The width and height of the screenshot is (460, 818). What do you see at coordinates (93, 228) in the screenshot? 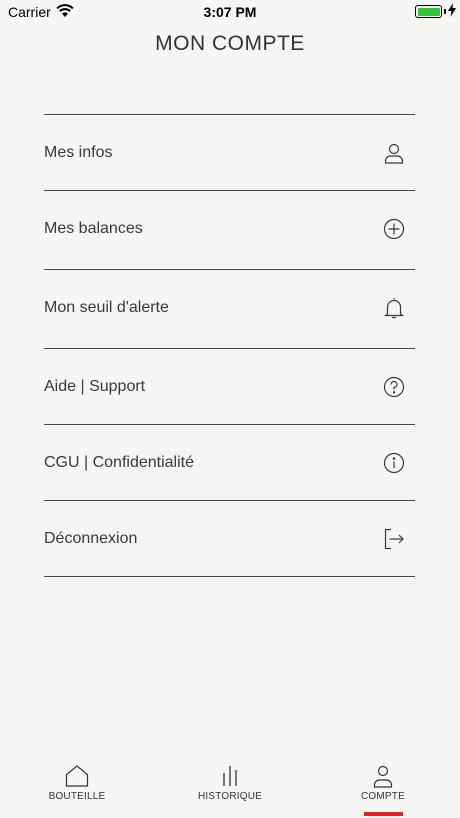
I see `menu-item-label: Mes balances` at bounding box center [93, 228].